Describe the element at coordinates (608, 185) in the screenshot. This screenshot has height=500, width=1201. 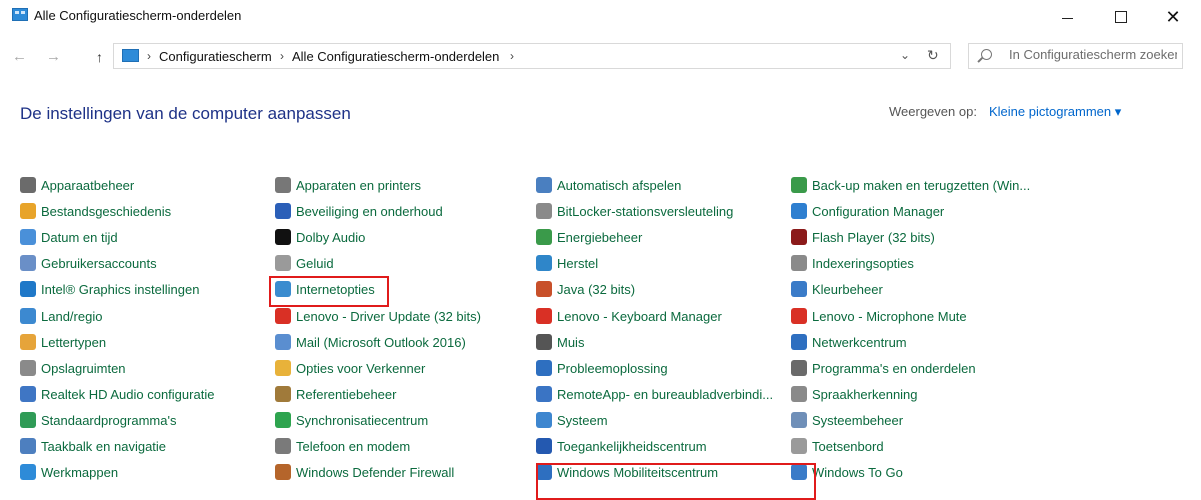
I see `control-panel-item: Automatisch afspelen` at that location.